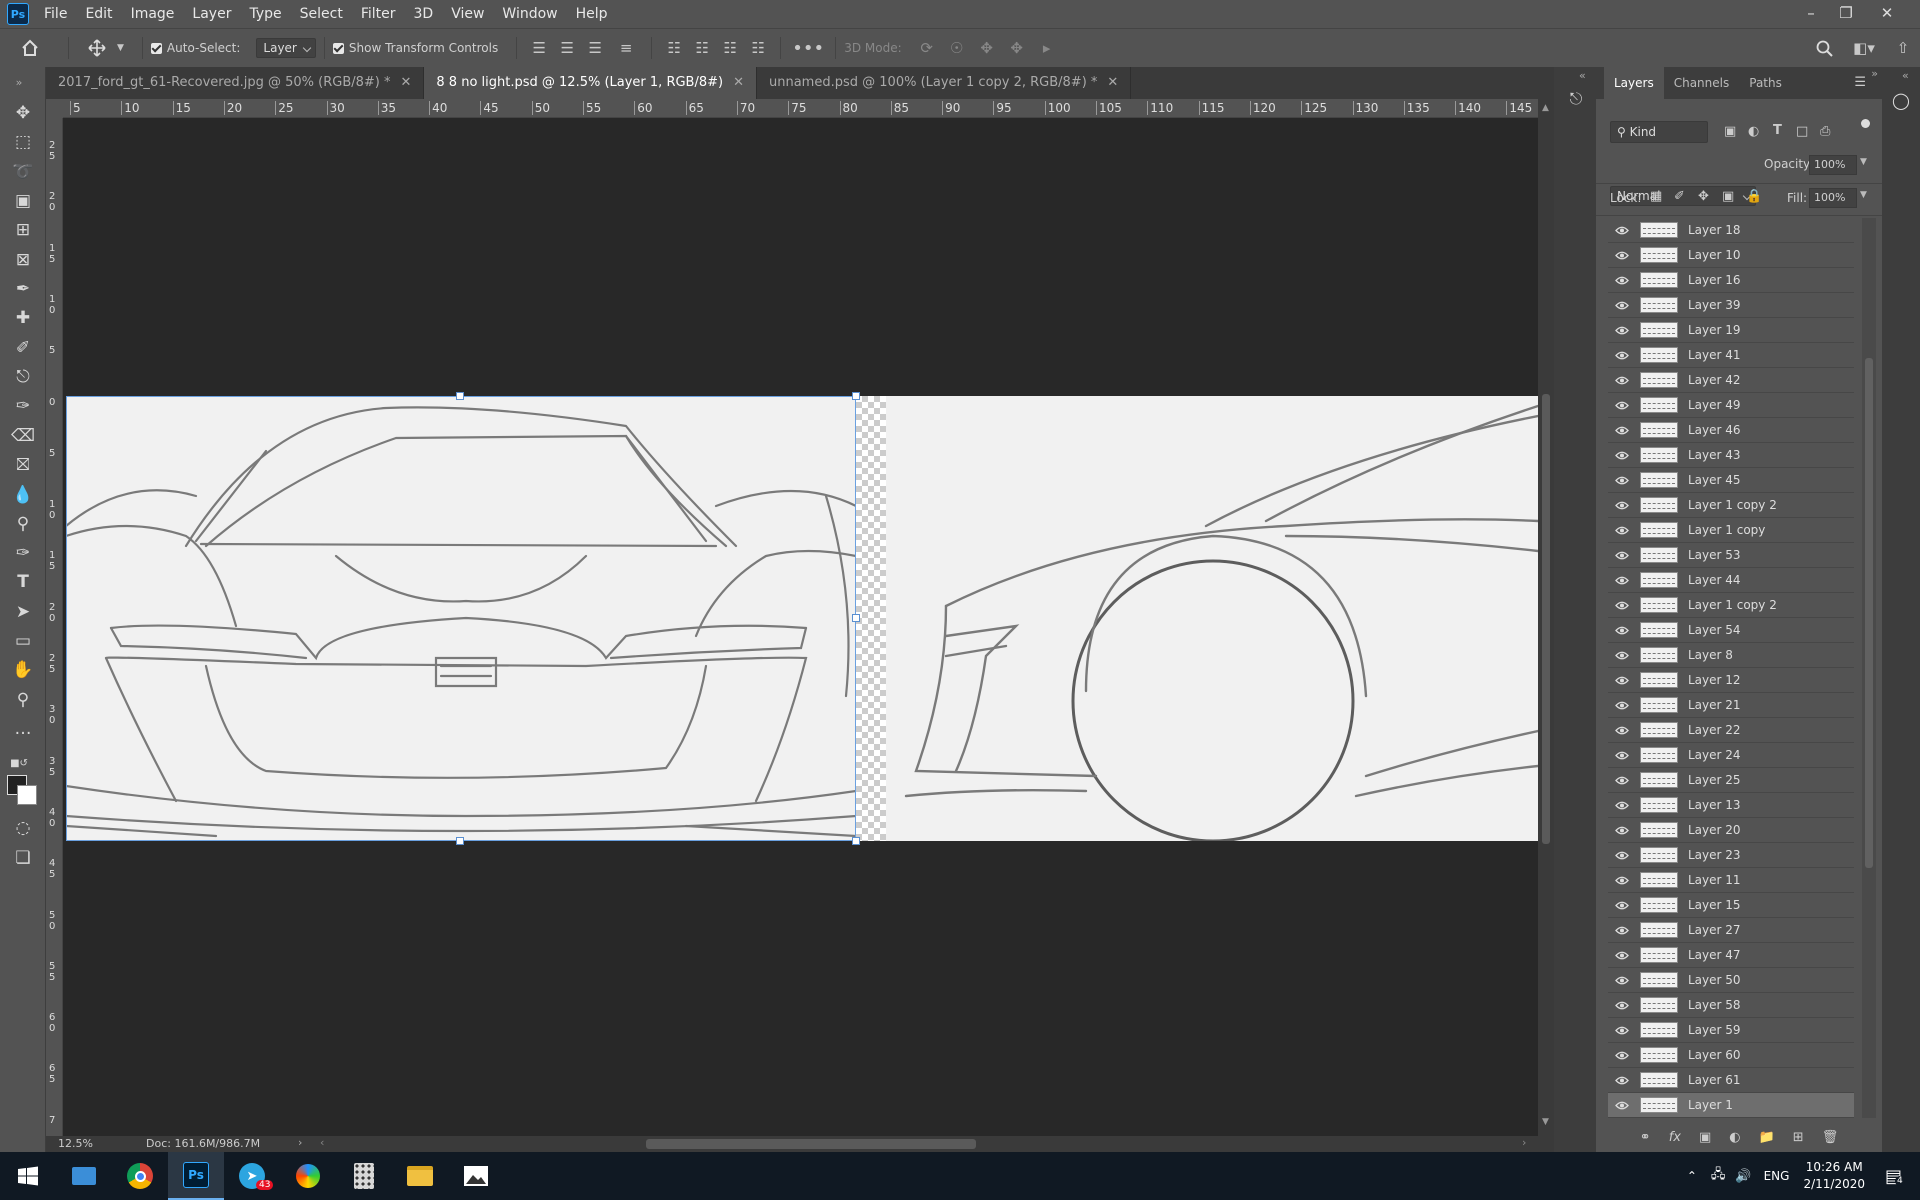 The image size is (1920, 1200). What do you see at coordinates (1731, 755) in the screenshot?
I see `layer-row: Layer 24` at bounding box center [1731, 755].